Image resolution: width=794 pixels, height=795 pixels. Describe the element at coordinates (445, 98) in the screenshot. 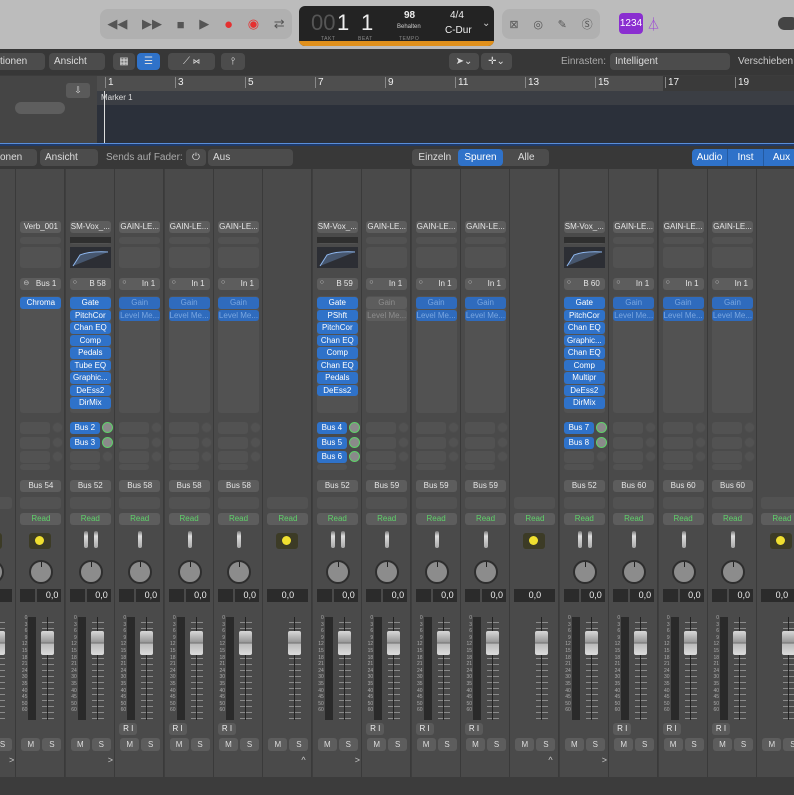

I see `marker-track: Marker 1` at that location.